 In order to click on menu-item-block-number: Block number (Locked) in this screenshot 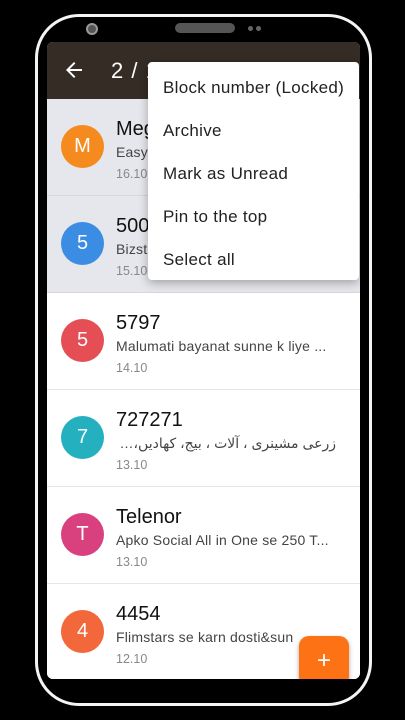, I will do `click(253, 87)`.